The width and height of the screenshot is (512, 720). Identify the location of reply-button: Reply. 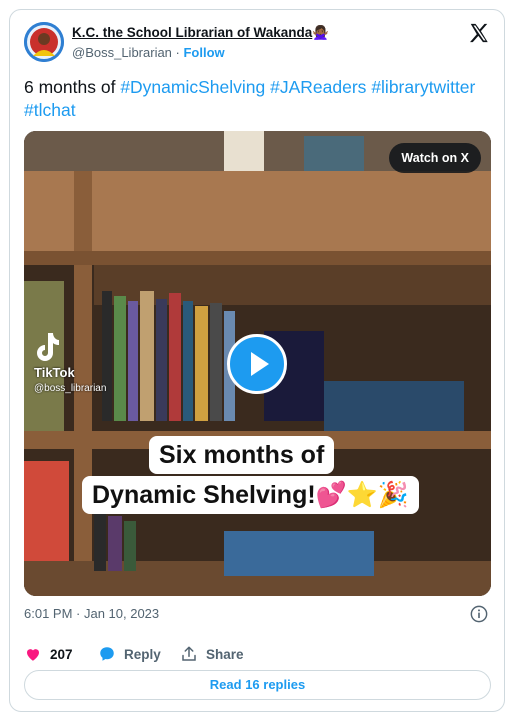
(129, 654).